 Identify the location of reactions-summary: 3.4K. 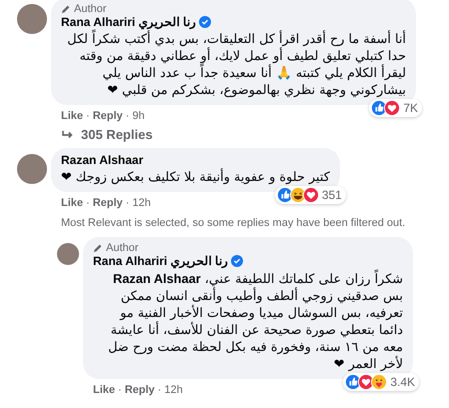
(381, 382).